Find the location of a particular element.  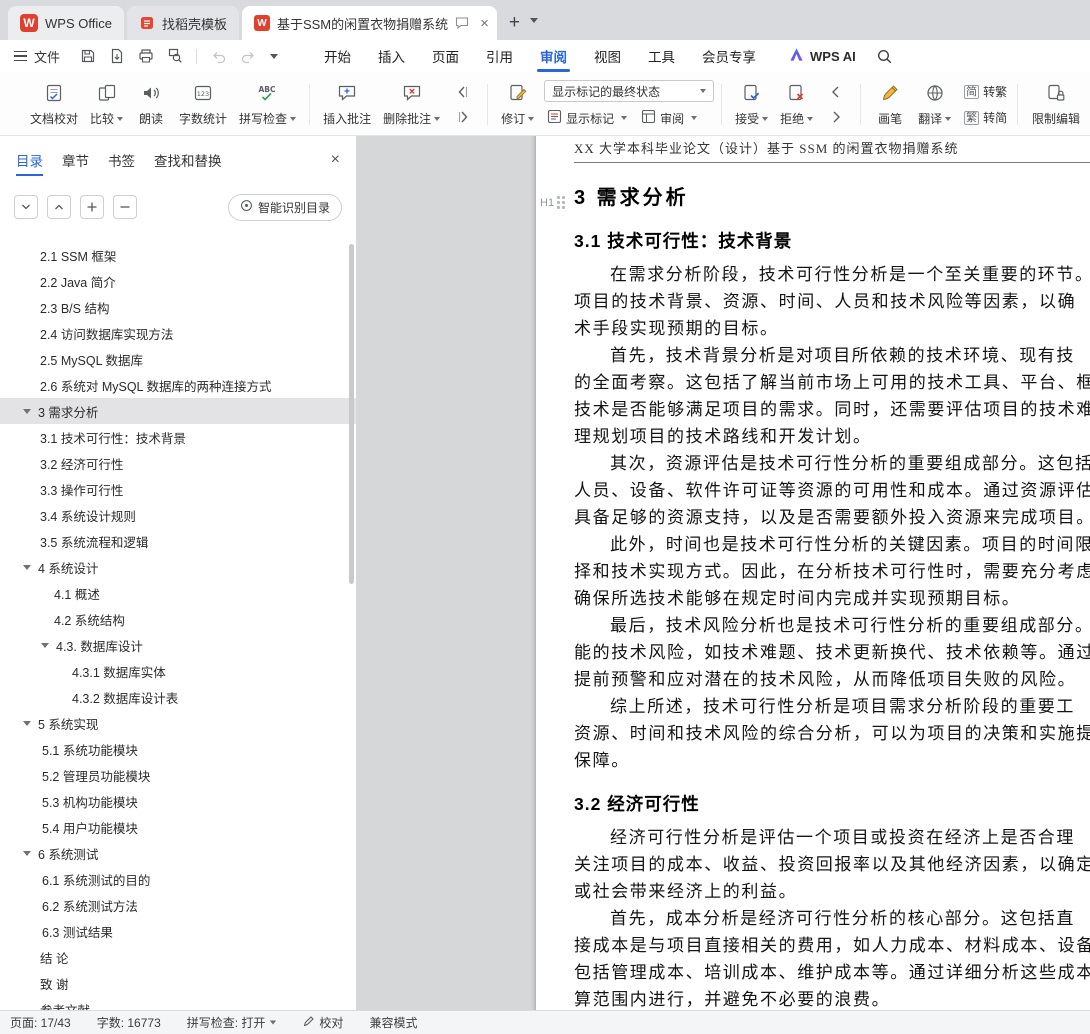

previous-comment-button is located at coordinates (463, 92).